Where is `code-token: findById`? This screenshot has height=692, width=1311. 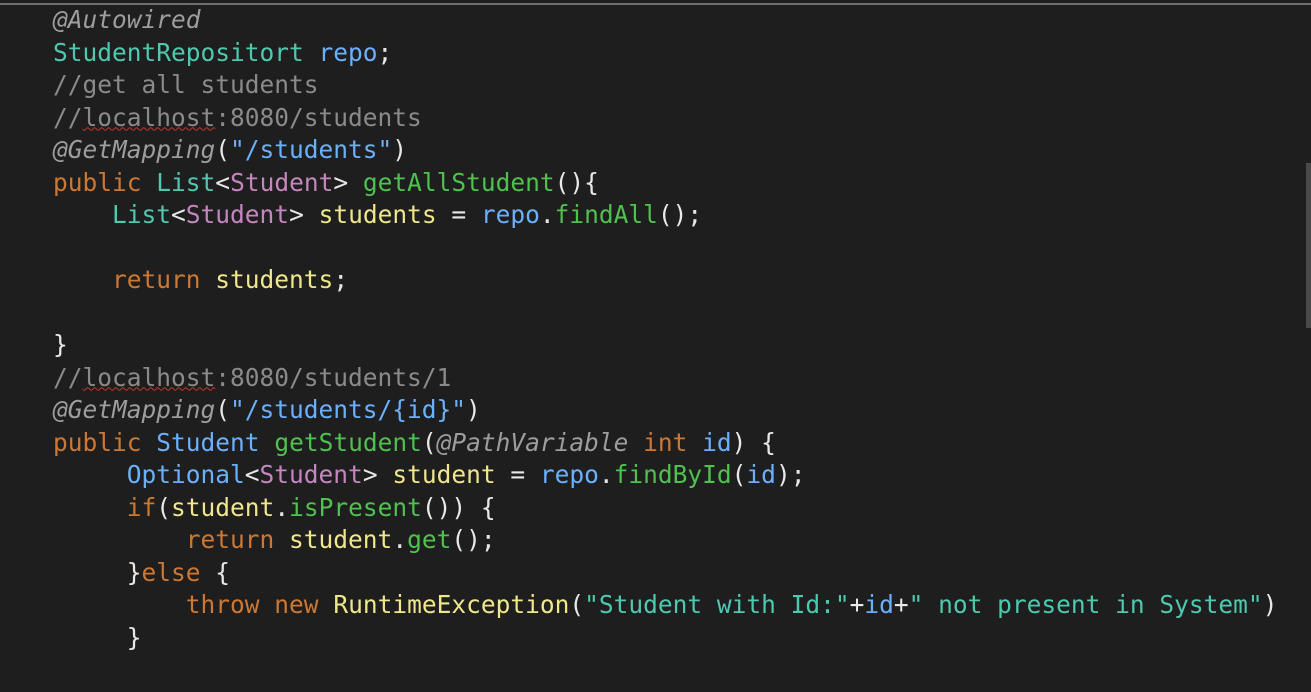 code-token: findById is located at coordinates (672, 474).